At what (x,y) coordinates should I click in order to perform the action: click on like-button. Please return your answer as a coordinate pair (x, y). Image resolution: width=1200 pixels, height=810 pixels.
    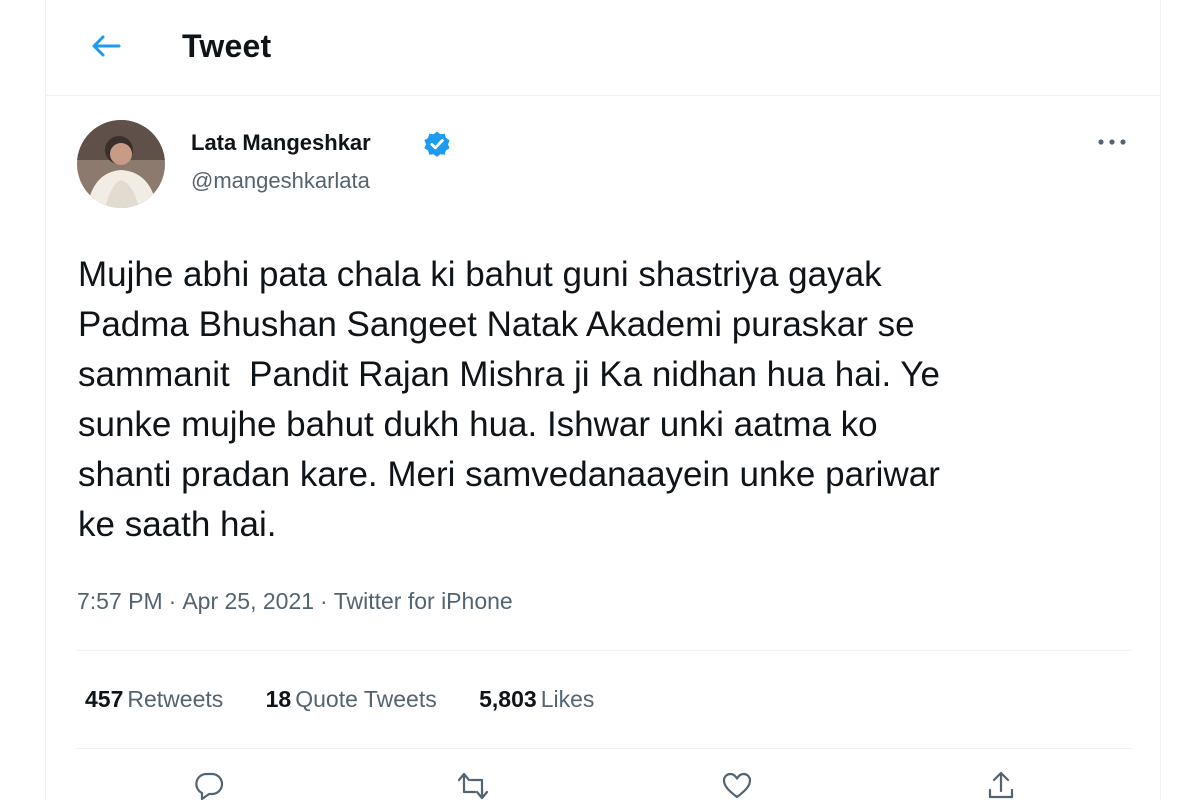
    Looking at the image, I should click on (737, 790).